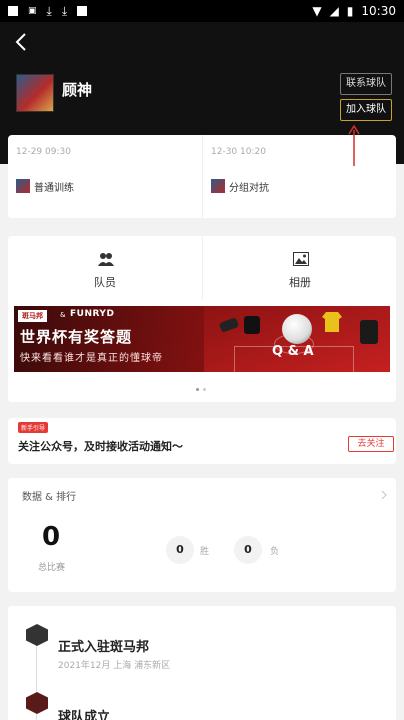  Describe the element at coordinates (77, 90) in the screenshot. I see `team-name: 顾神` at that location.